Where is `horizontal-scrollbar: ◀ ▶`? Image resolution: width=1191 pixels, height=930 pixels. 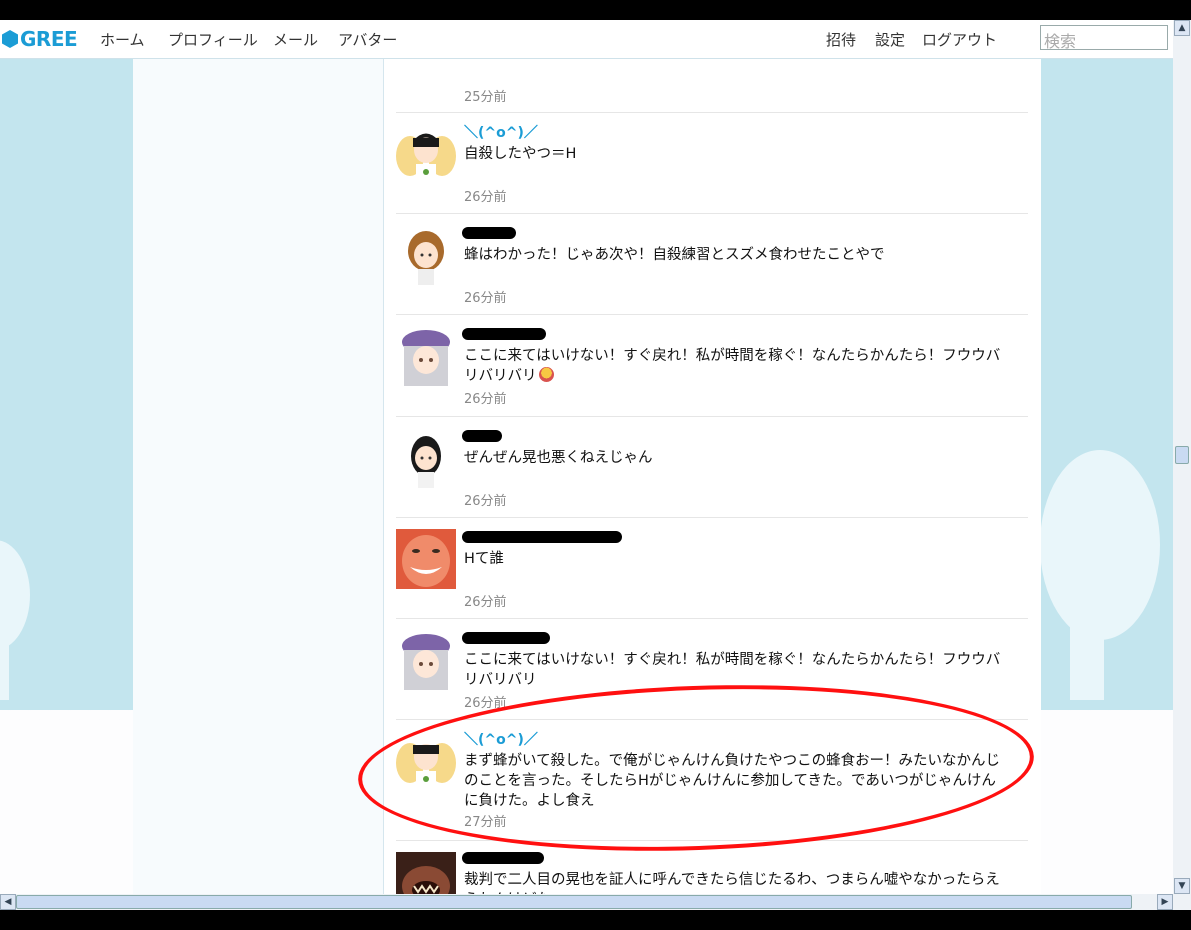 horizontal-scrollbar: ◀ ▶ is located at coordinates (586, 902).